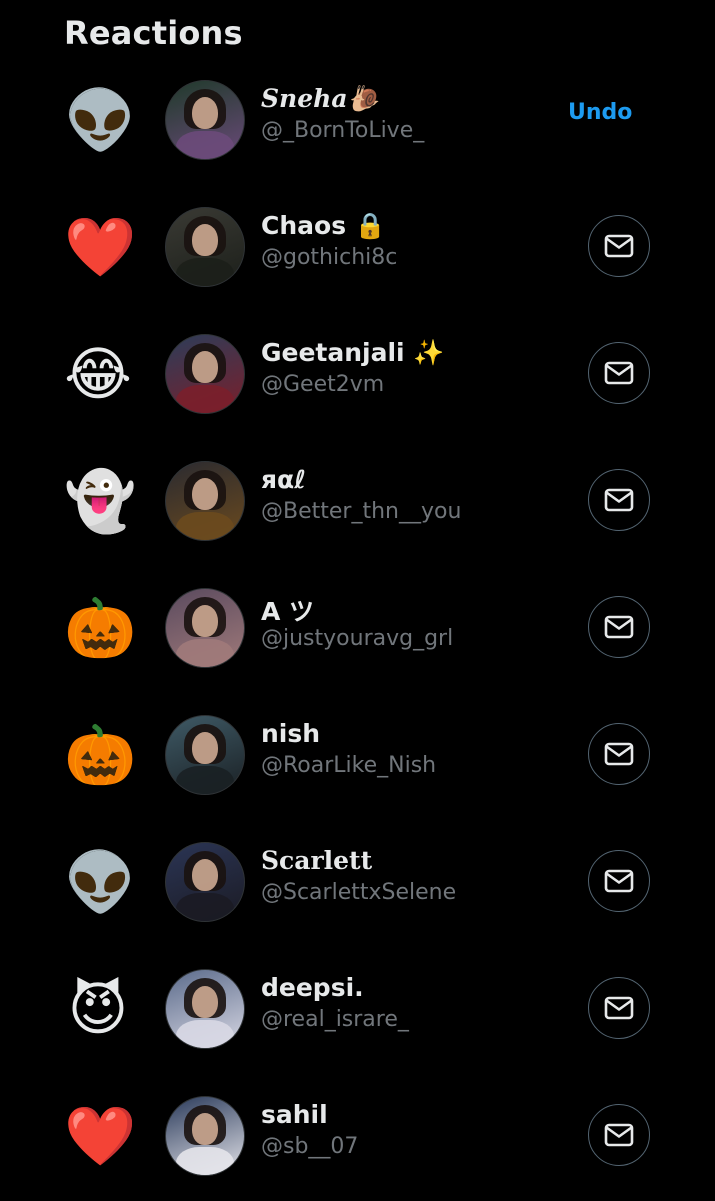  I want to click on reaction-row: 😈 deepsi. @real_israre_, so click(357, 1010).